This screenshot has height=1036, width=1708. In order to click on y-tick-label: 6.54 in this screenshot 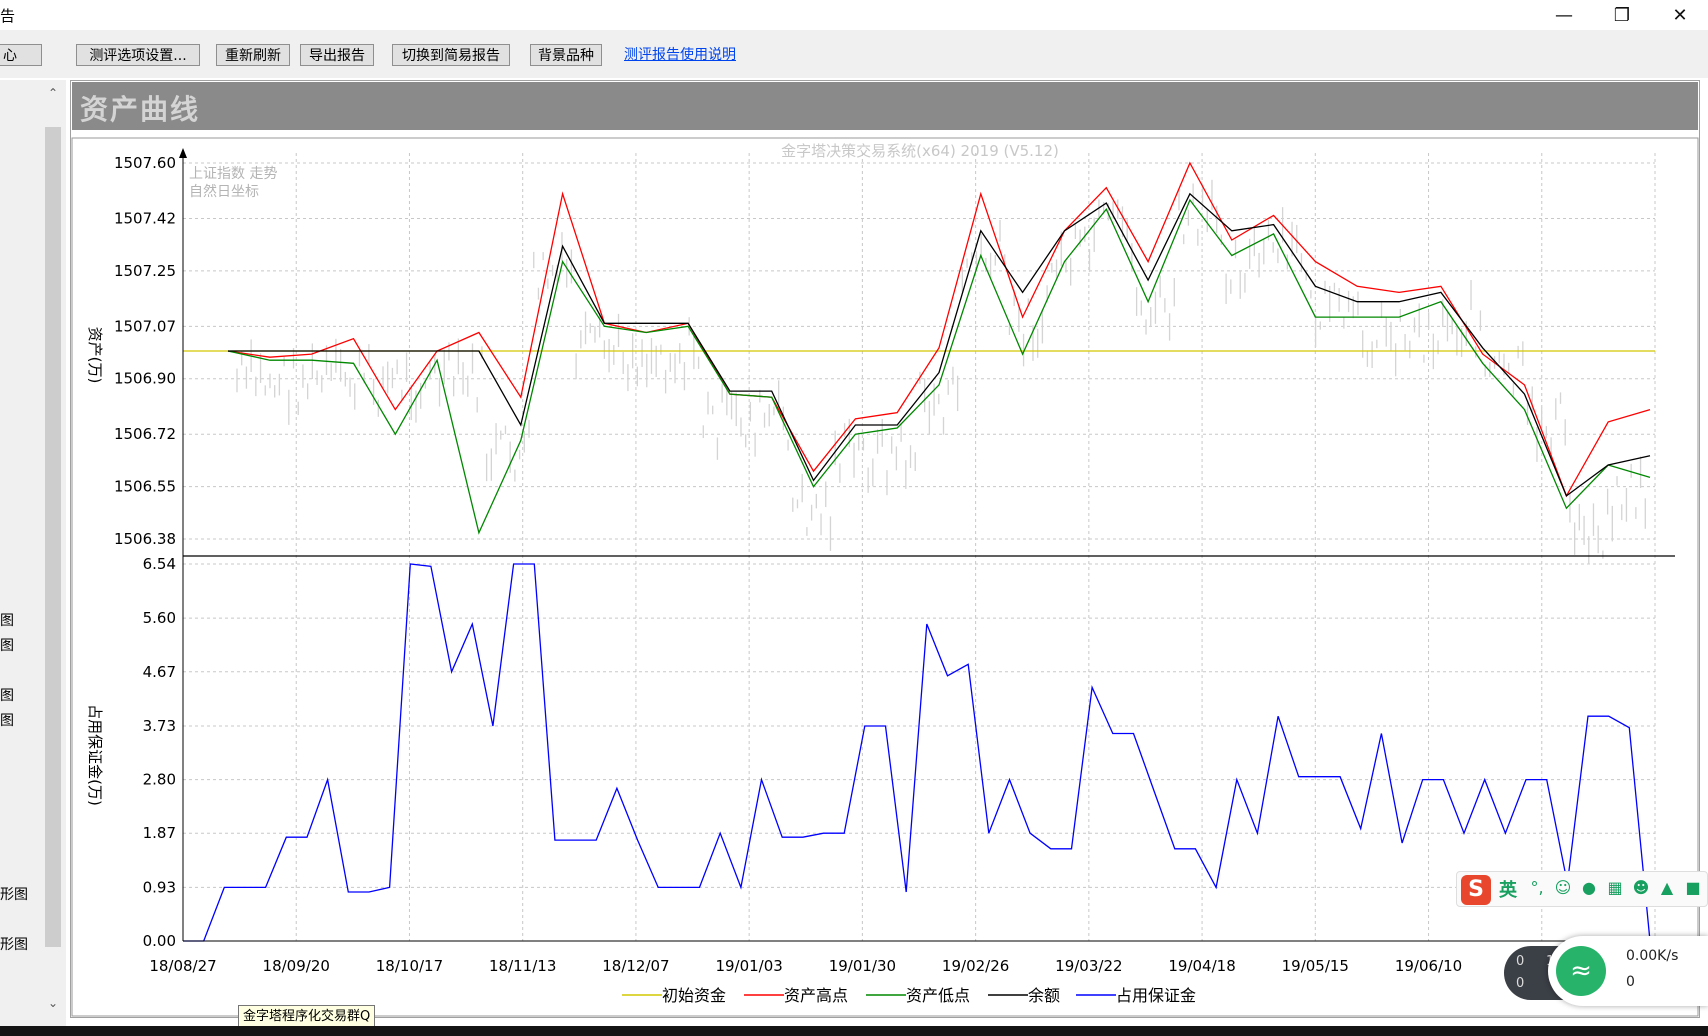, I will do `click(159, 564)`.